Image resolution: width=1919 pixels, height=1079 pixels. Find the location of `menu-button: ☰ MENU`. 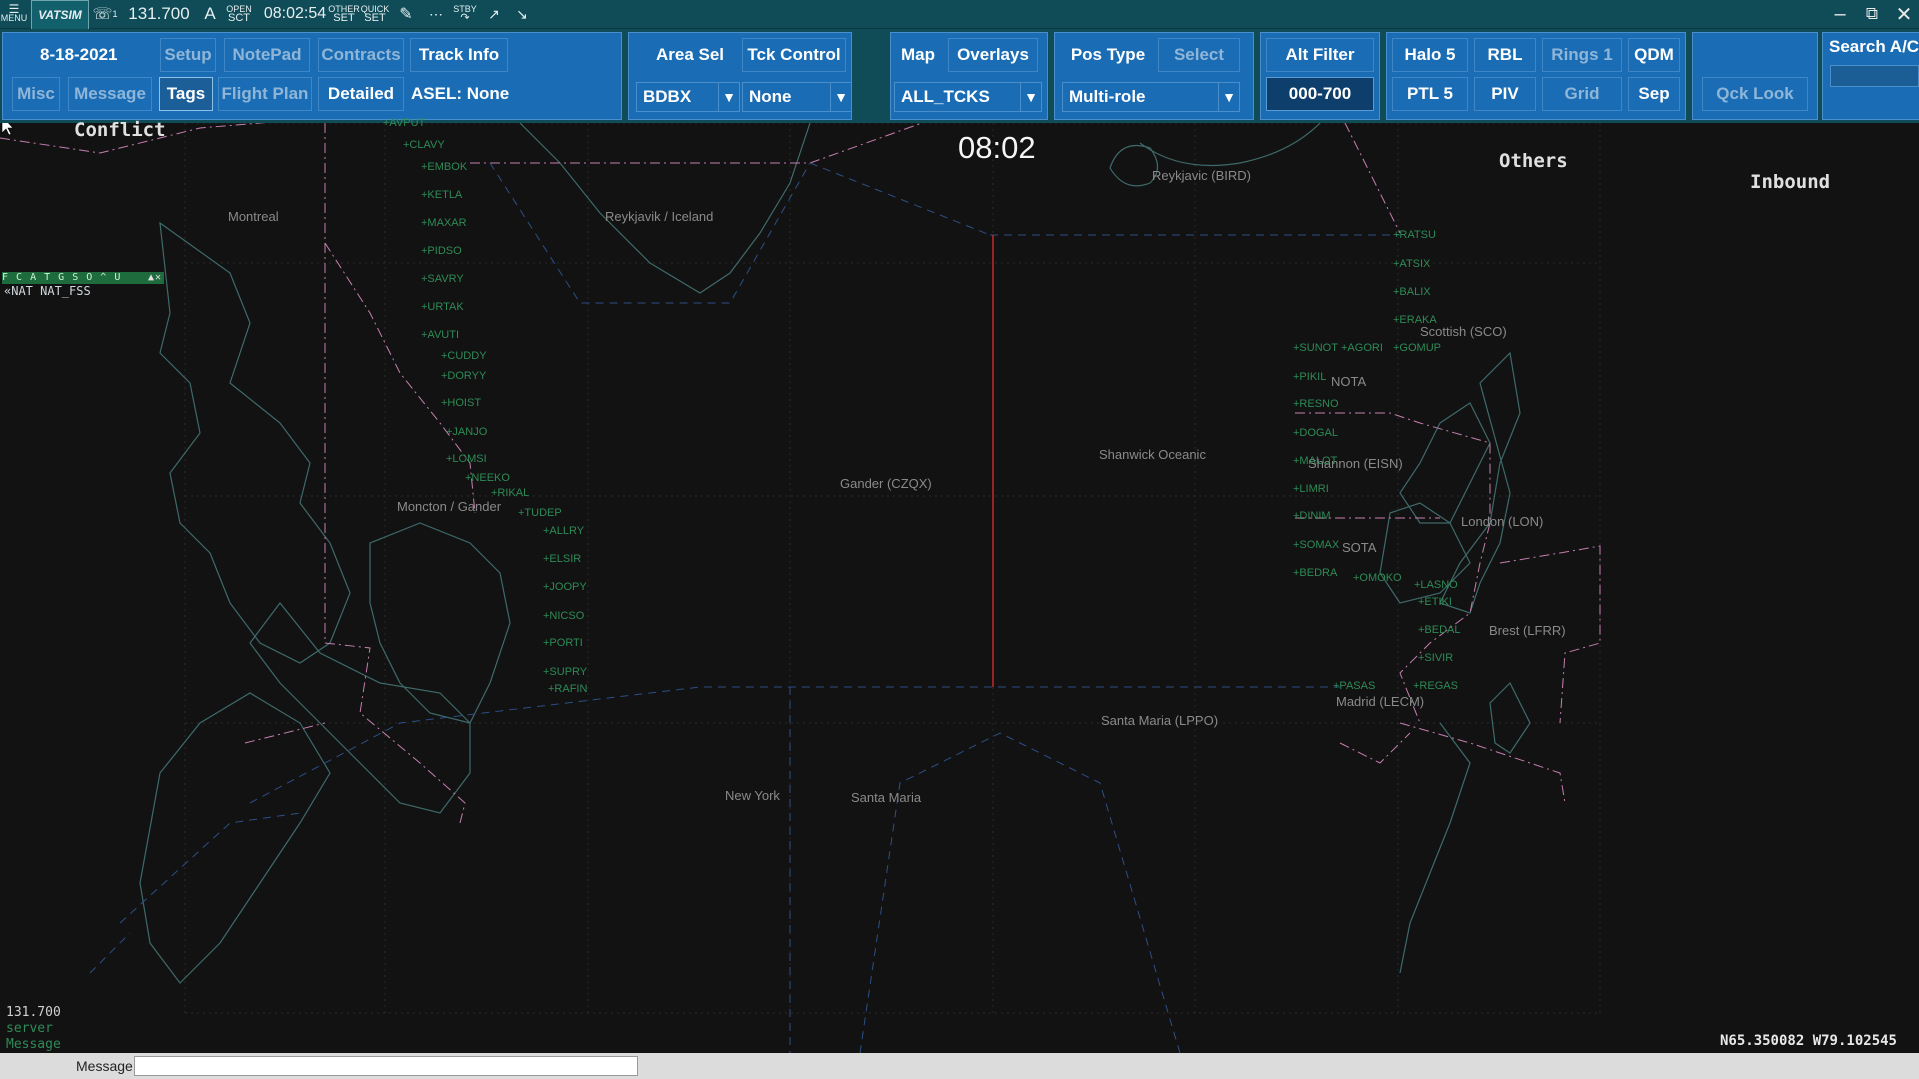

menu-button: ☰ MENU is located at coordinates (14, 14).